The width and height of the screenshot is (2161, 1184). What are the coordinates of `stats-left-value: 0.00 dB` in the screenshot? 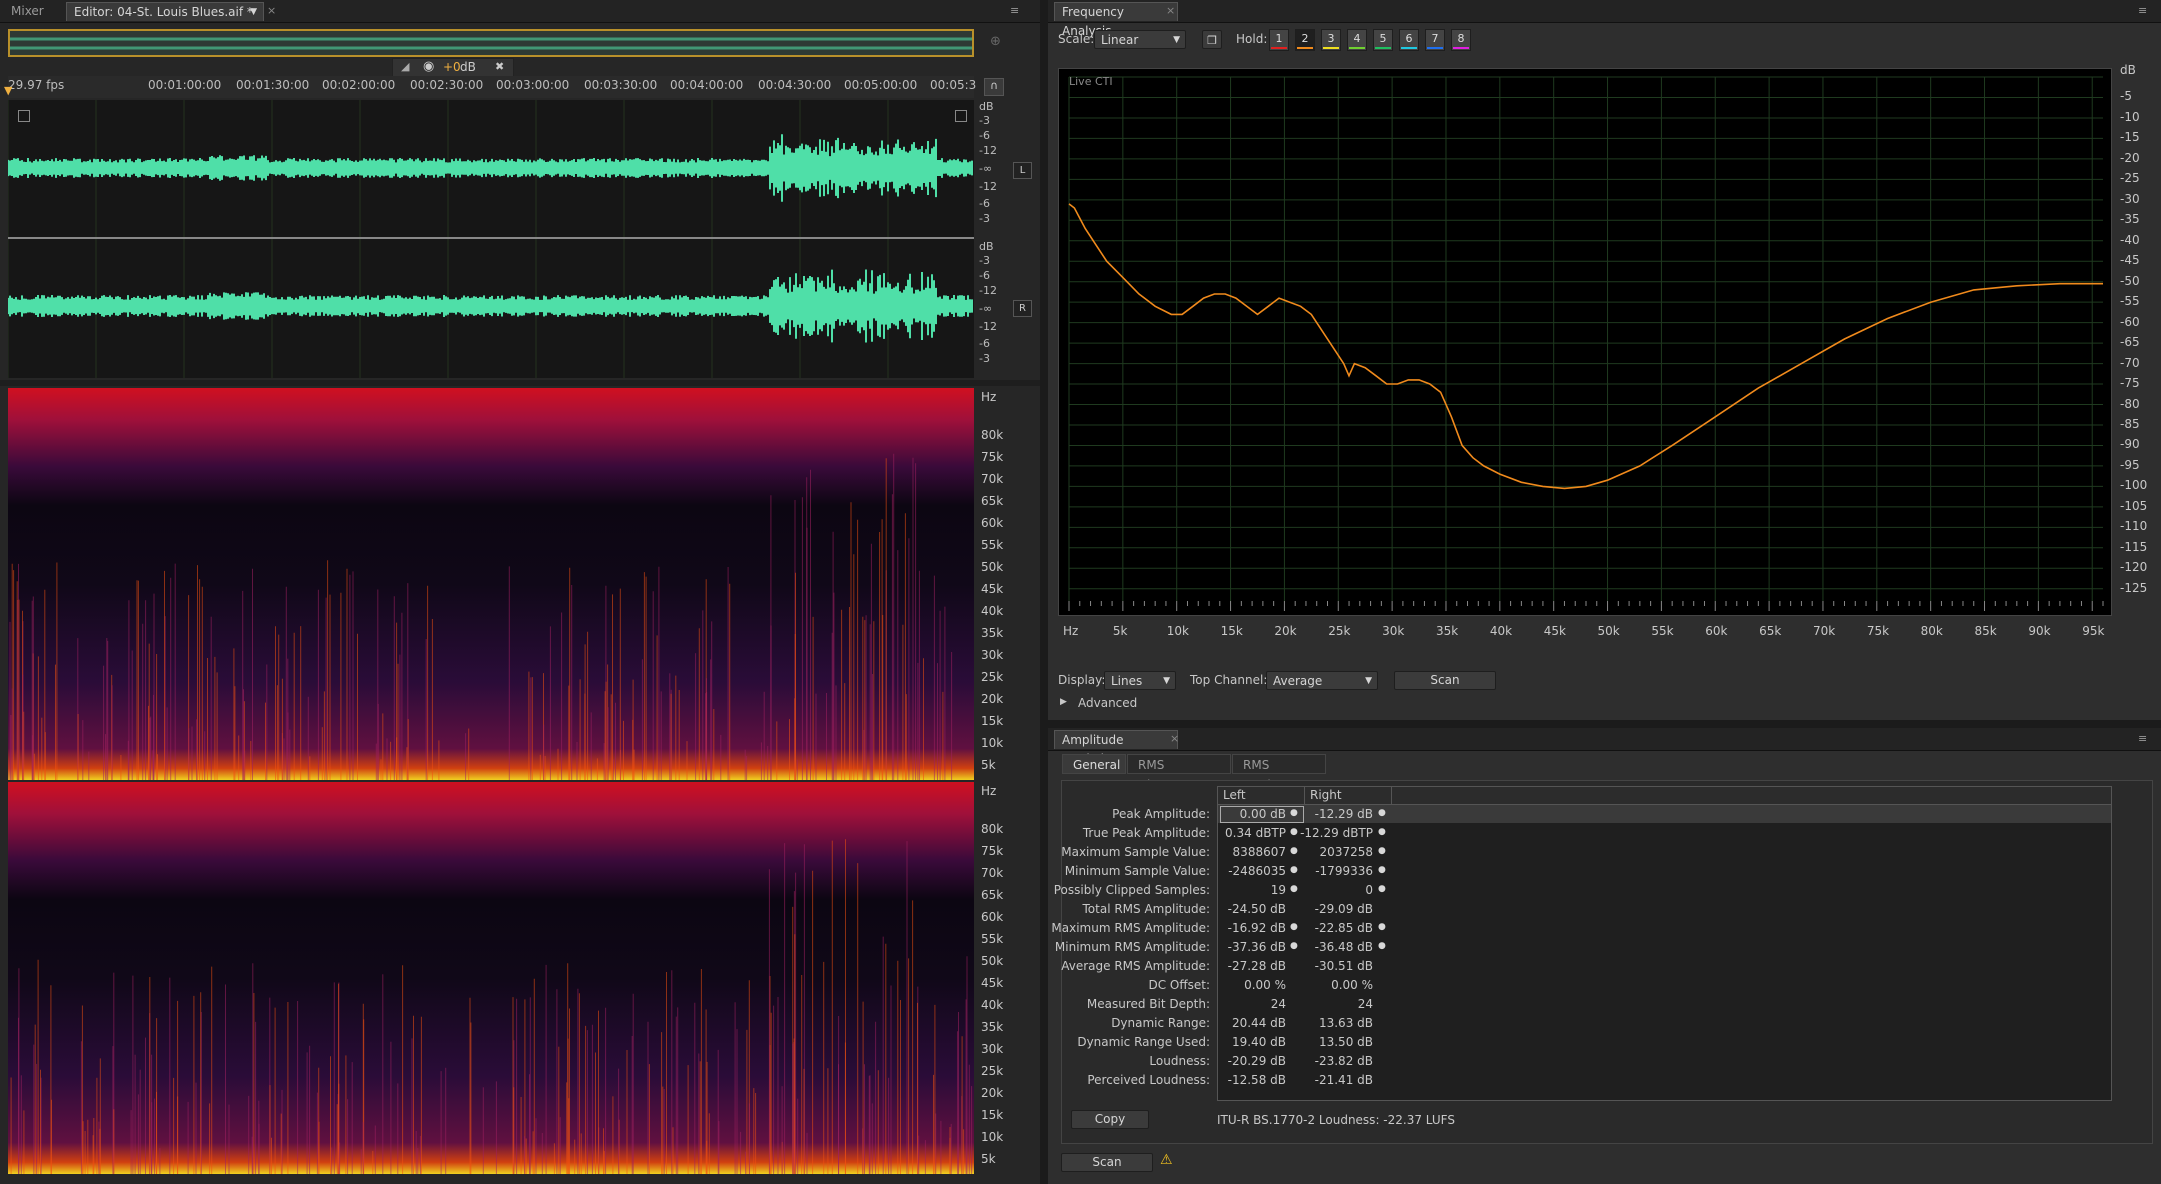 It's located at (1246, 814).